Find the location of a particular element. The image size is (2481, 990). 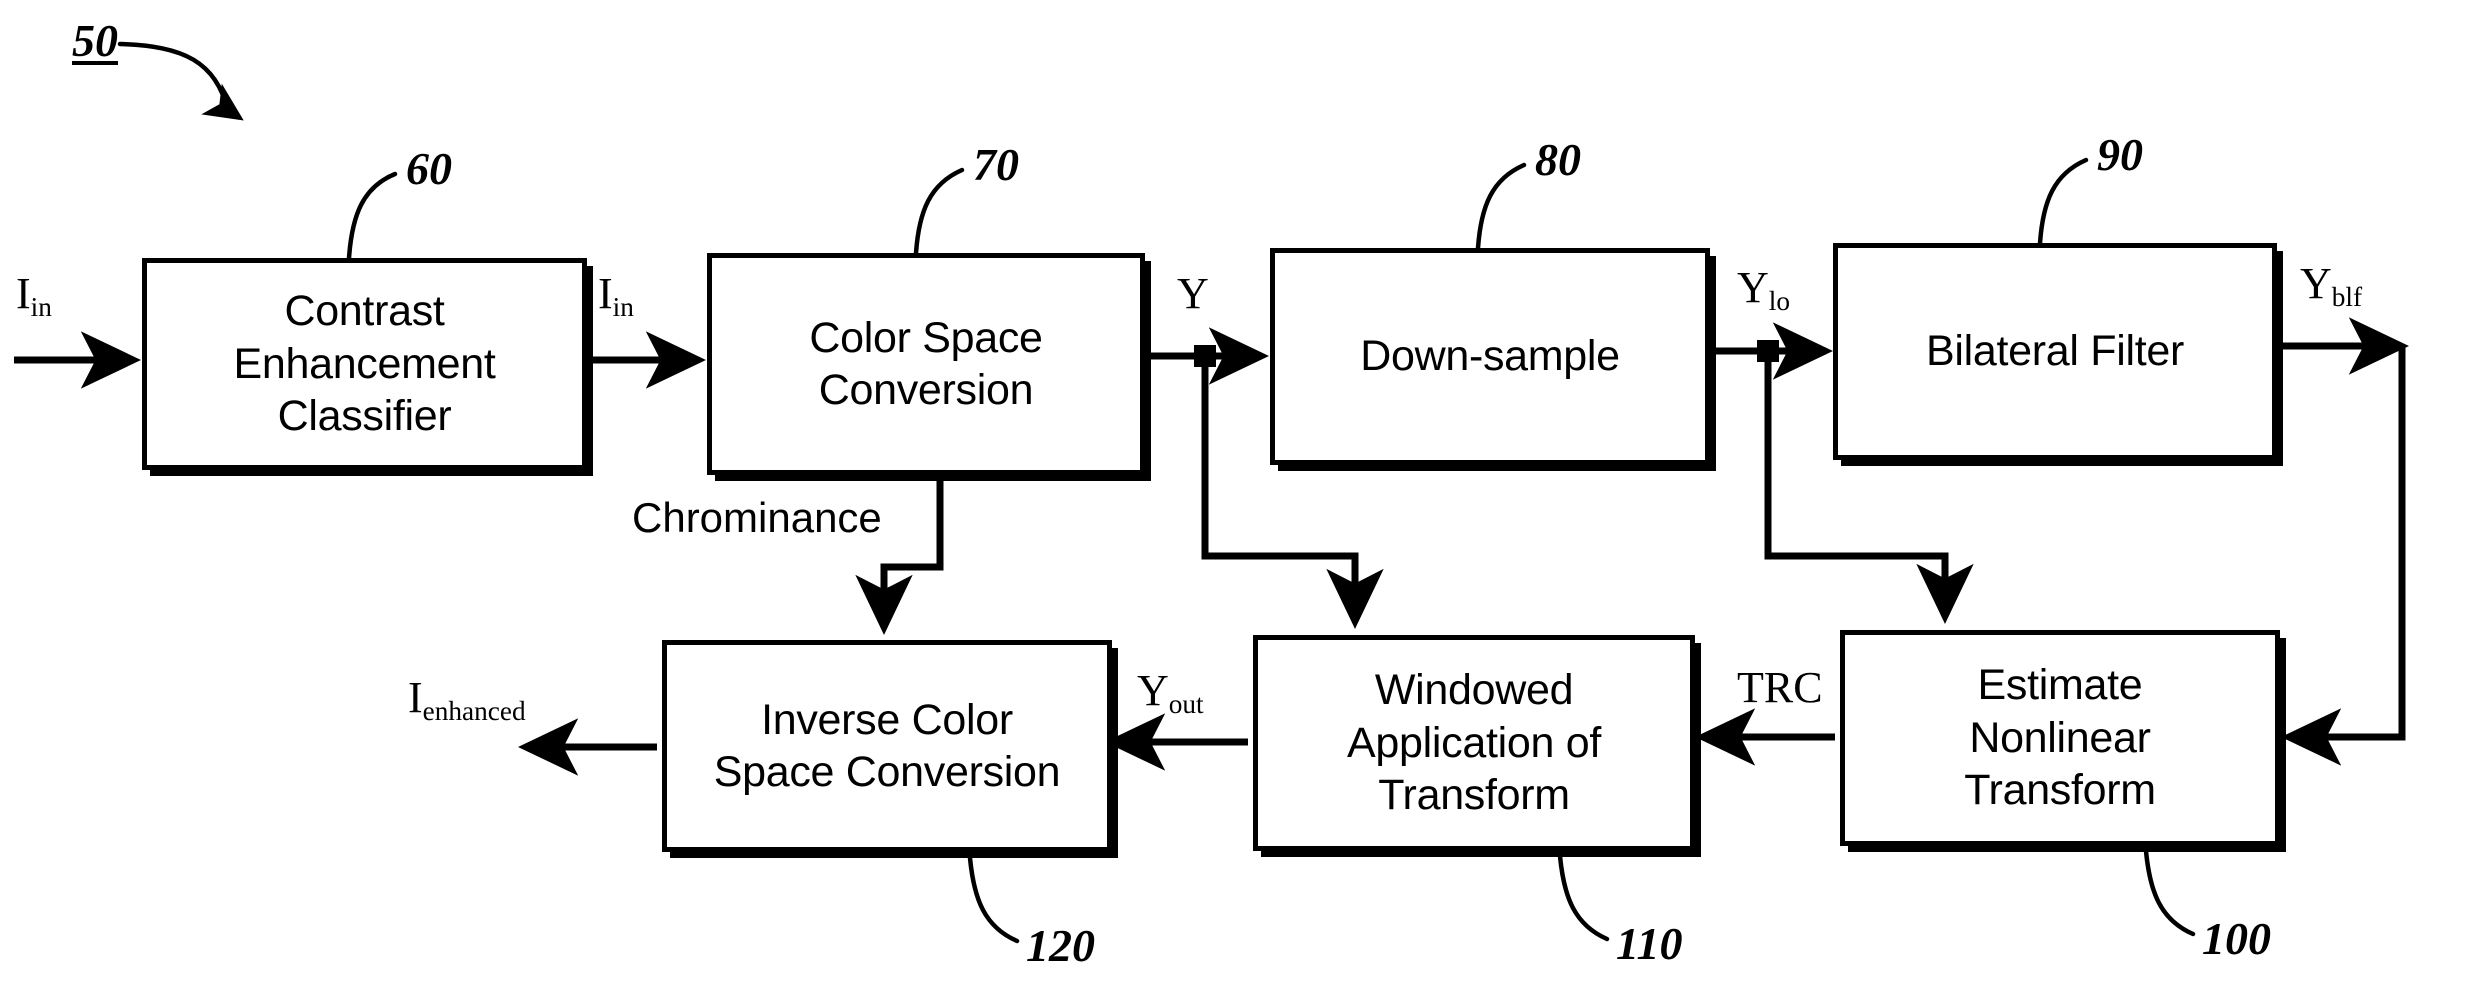

signal-subscript: enhanced is located at coordinates (474, 710).